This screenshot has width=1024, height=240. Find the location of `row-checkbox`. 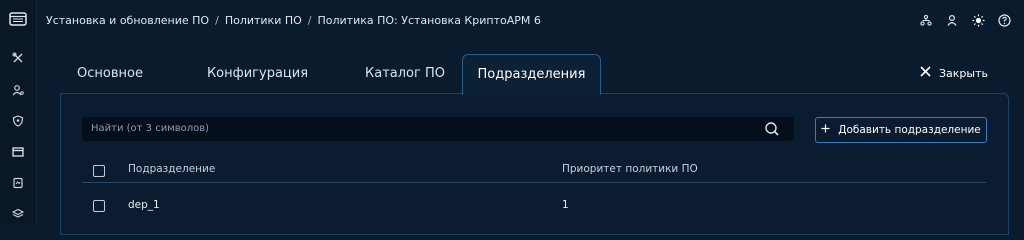

row-checkbox is located at coordinates (99, 206).